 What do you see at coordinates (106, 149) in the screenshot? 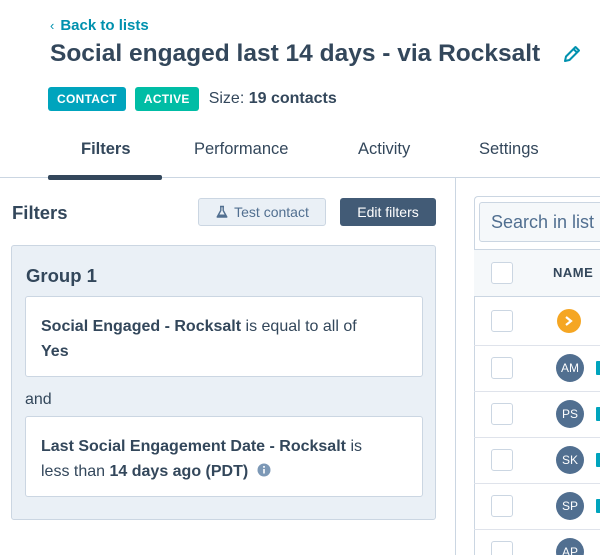
I see `tab-filters: Filters` at bounding box center [106, 149].